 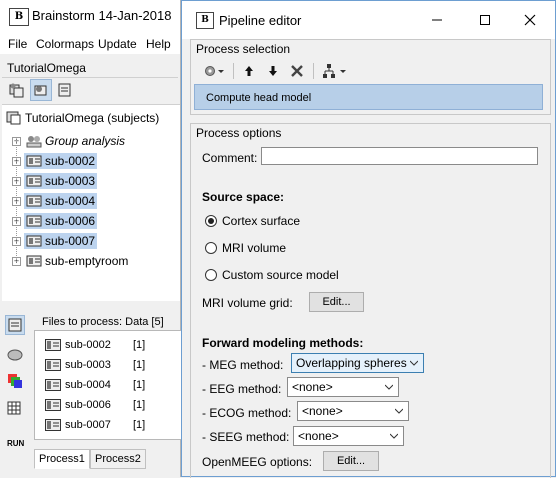 I want to click on file-name: sub-0003, so click(x=88, y=365).